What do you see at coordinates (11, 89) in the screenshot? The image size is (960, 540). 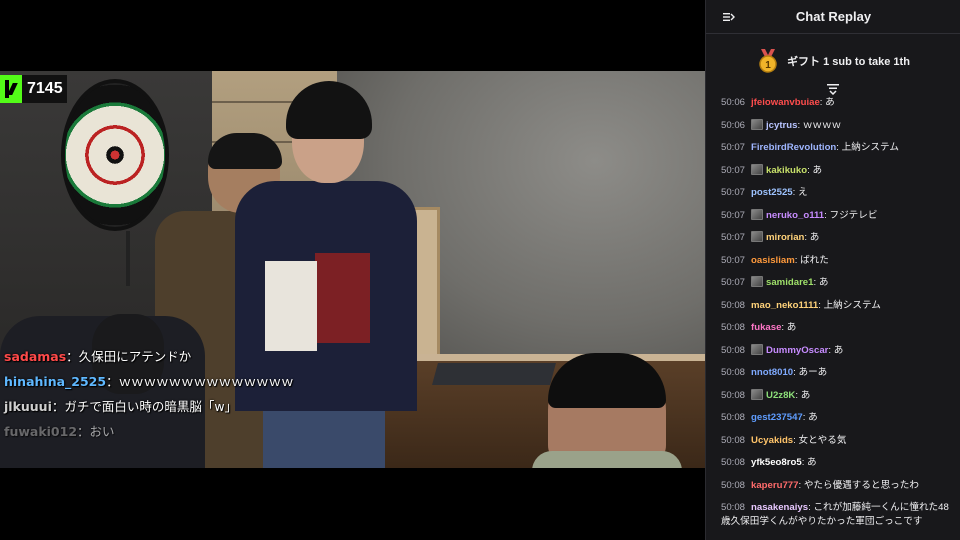 I see `kick-logo-icon` at bounding box center [11, 89].